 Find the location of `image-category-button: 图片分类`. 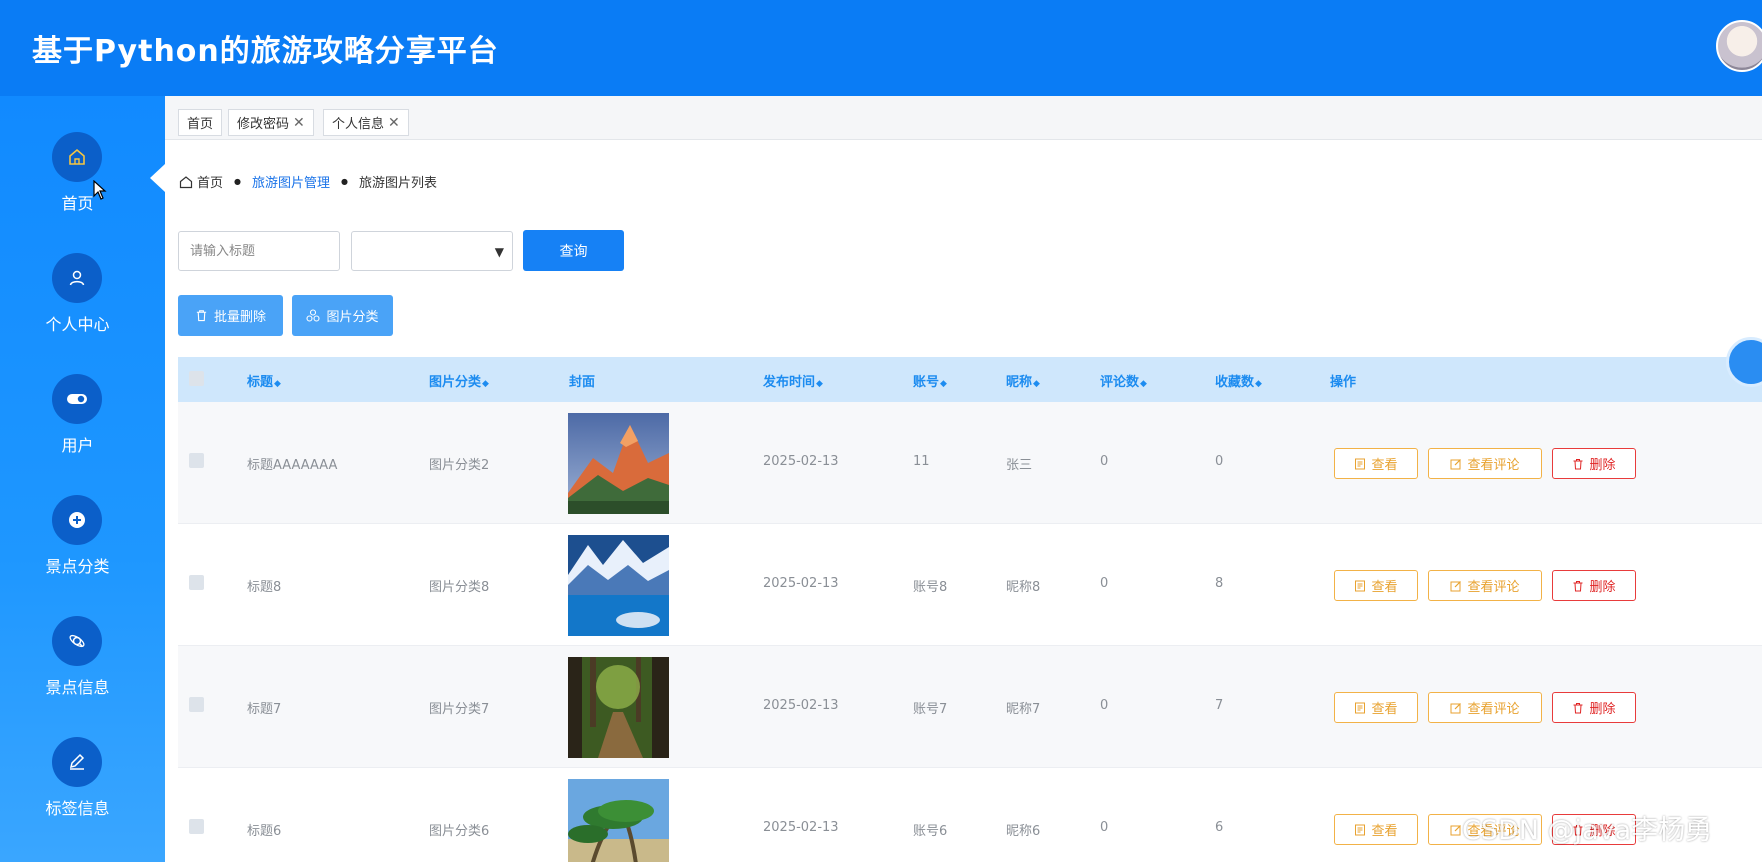

image-category-button: 图片分类 is located at coordinates (342, 315).